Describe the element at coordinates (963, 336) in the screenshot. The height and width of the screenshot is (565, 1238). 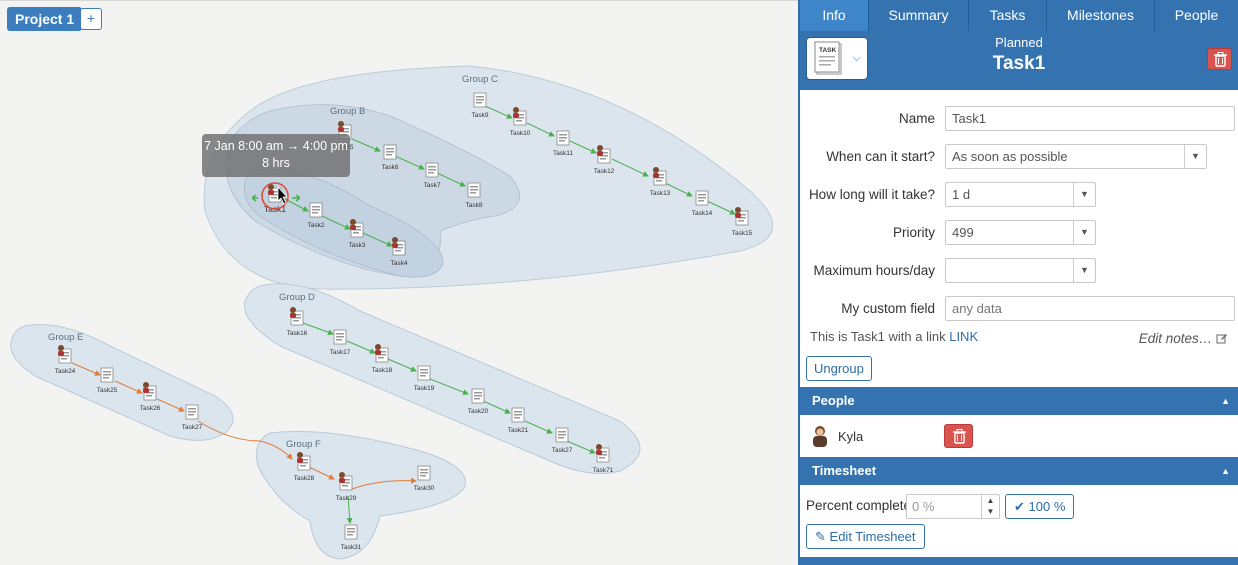
I see `notes-link: LINK` at that location.